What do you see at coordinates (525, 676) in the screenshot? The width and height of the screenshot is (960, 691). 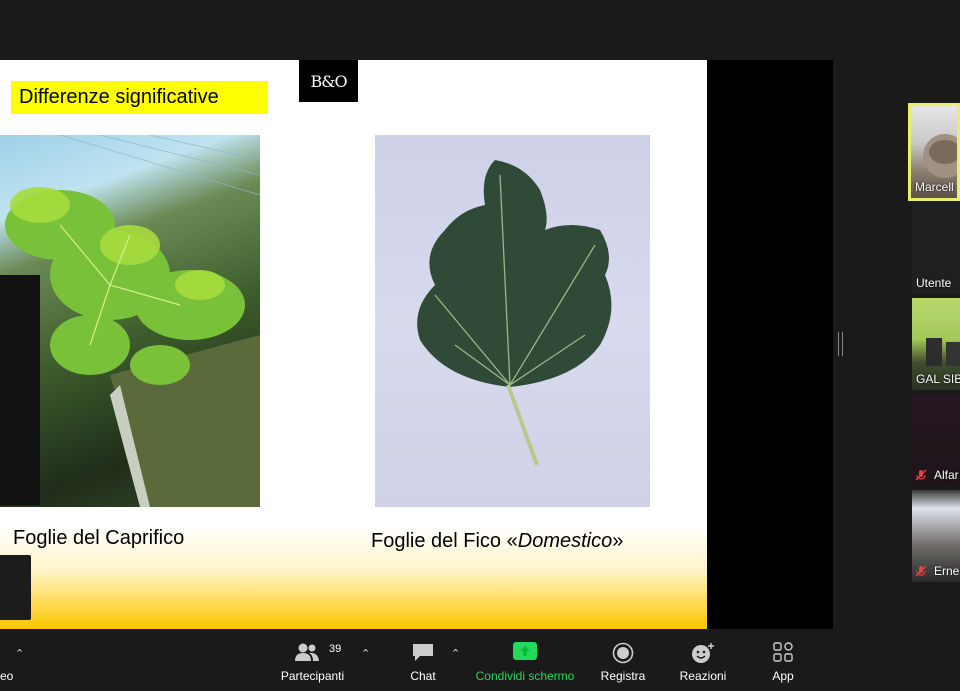 I see `share-screen-label: Condividi schermo` at bounding box center [525, 676].